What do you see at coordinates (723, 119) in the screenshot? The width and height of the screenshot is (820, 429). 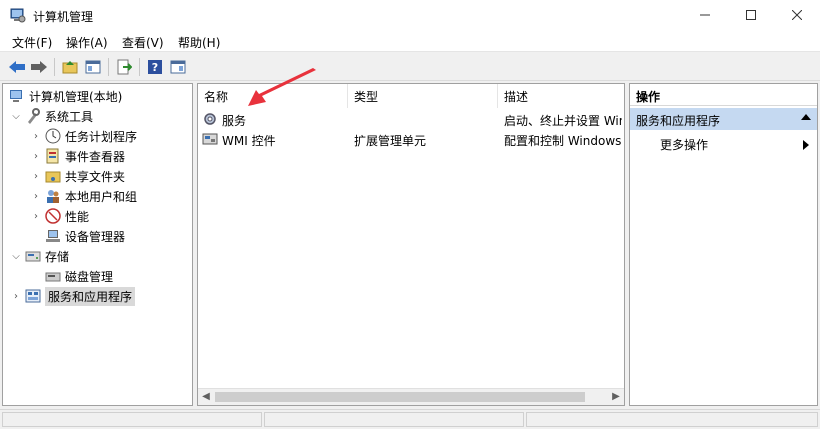 I see `actions-group-services-apps: 服务和应用程序` at bounding box center [723, 119].